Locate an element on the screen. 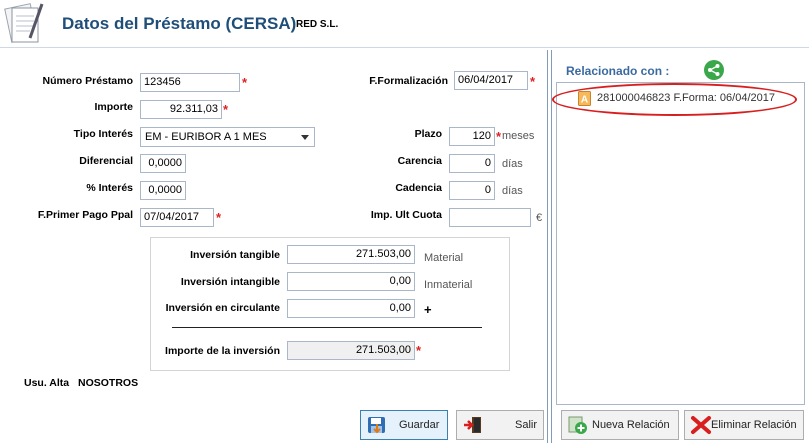 Image resolution: width=809 pixels, height=443 pixels. relacionado-title: Relacionado con : is located at coordinates (618, 71).